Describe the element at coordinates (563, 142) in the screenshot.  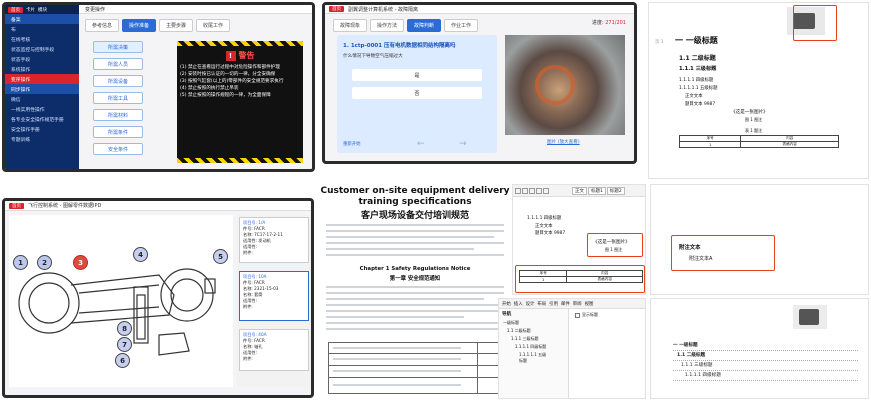
I see `zoom-image-link: 图片 (放大查看)` at that location.